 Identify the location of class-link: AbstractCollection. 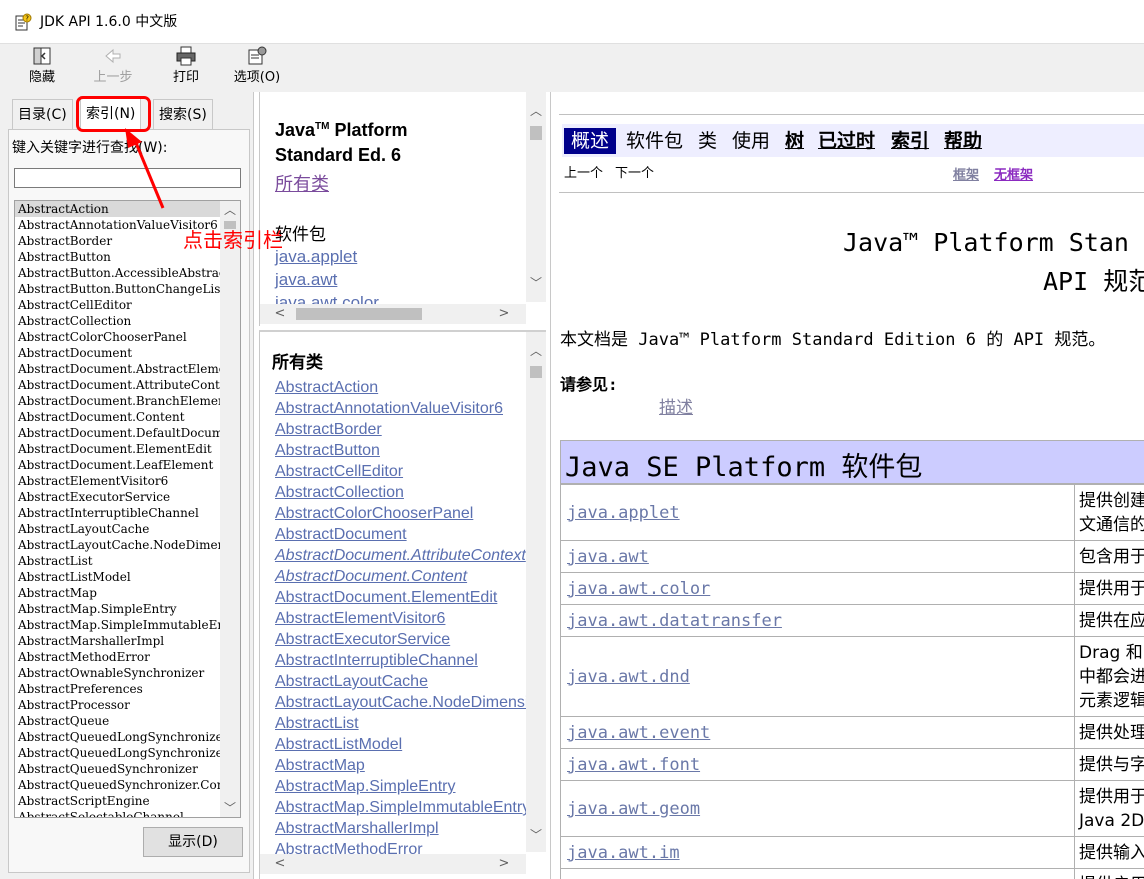
(400, 492).